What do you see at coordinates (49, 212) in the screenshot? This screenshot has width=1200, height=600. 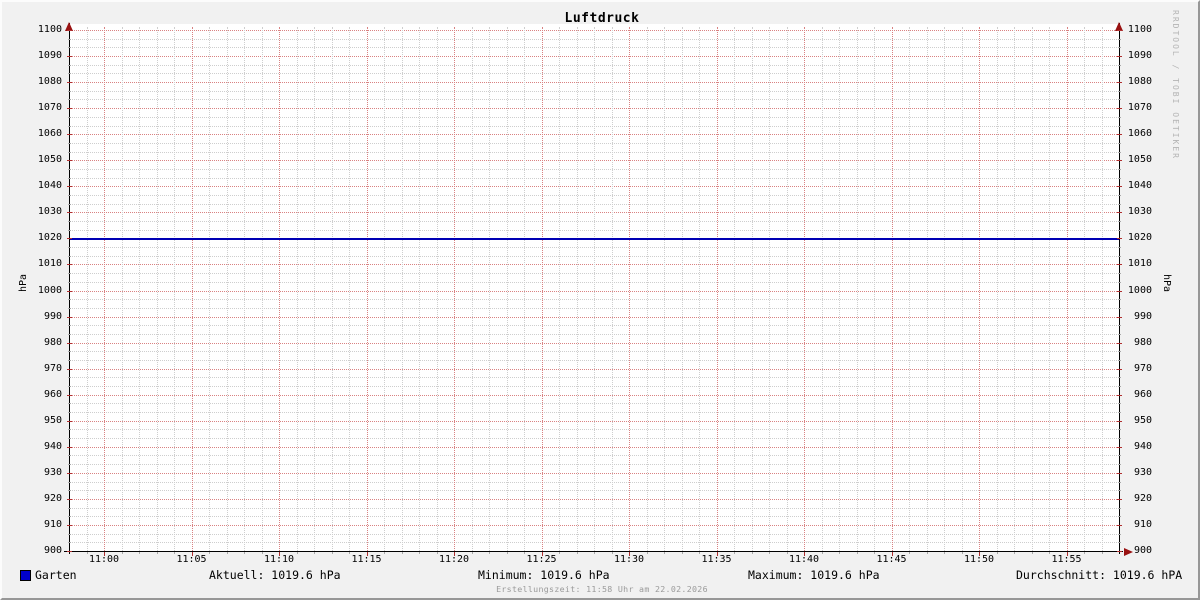 I see `y-axis-tick-label-left: 1030` at bounding box center [49, 212].